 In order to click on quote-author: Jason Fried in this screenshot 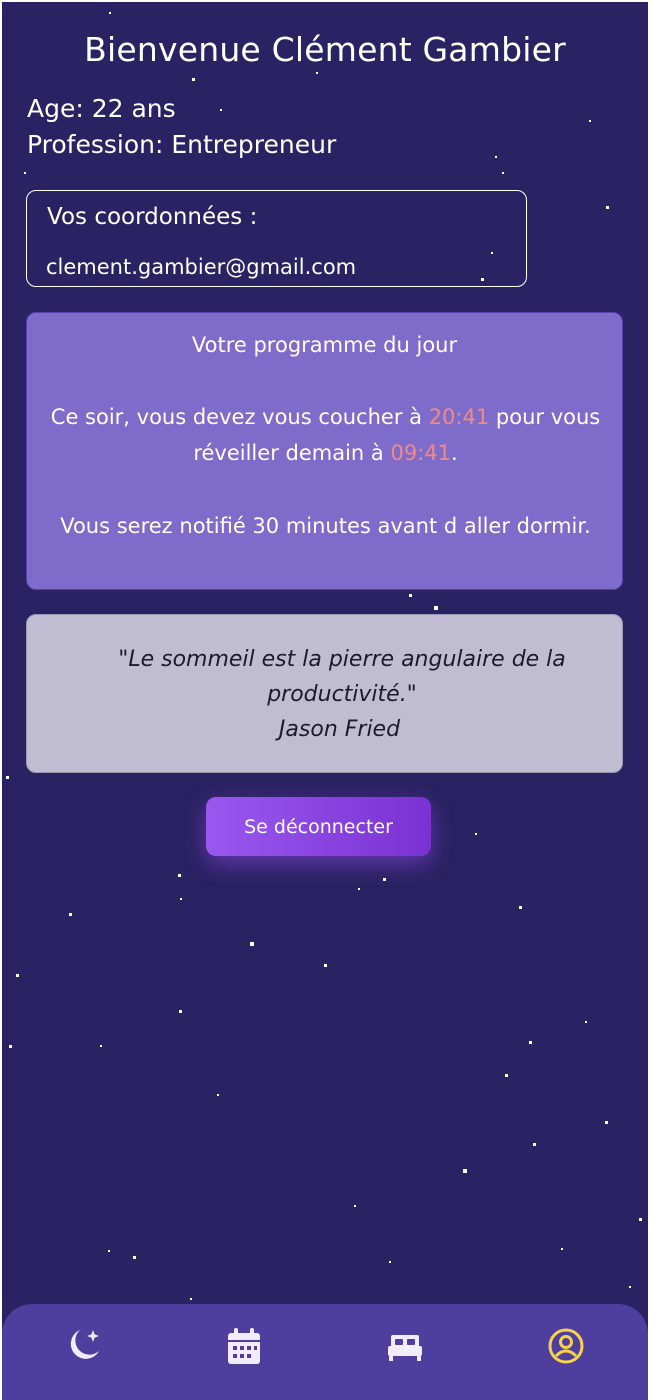, I will do `click(339, 729)`.